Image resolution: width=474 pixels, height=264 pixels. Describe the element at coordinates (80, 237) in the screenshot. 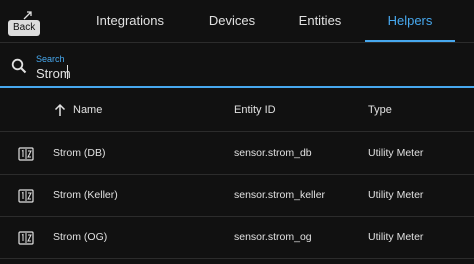

I see `row-name: Strom (OG)` at that location.